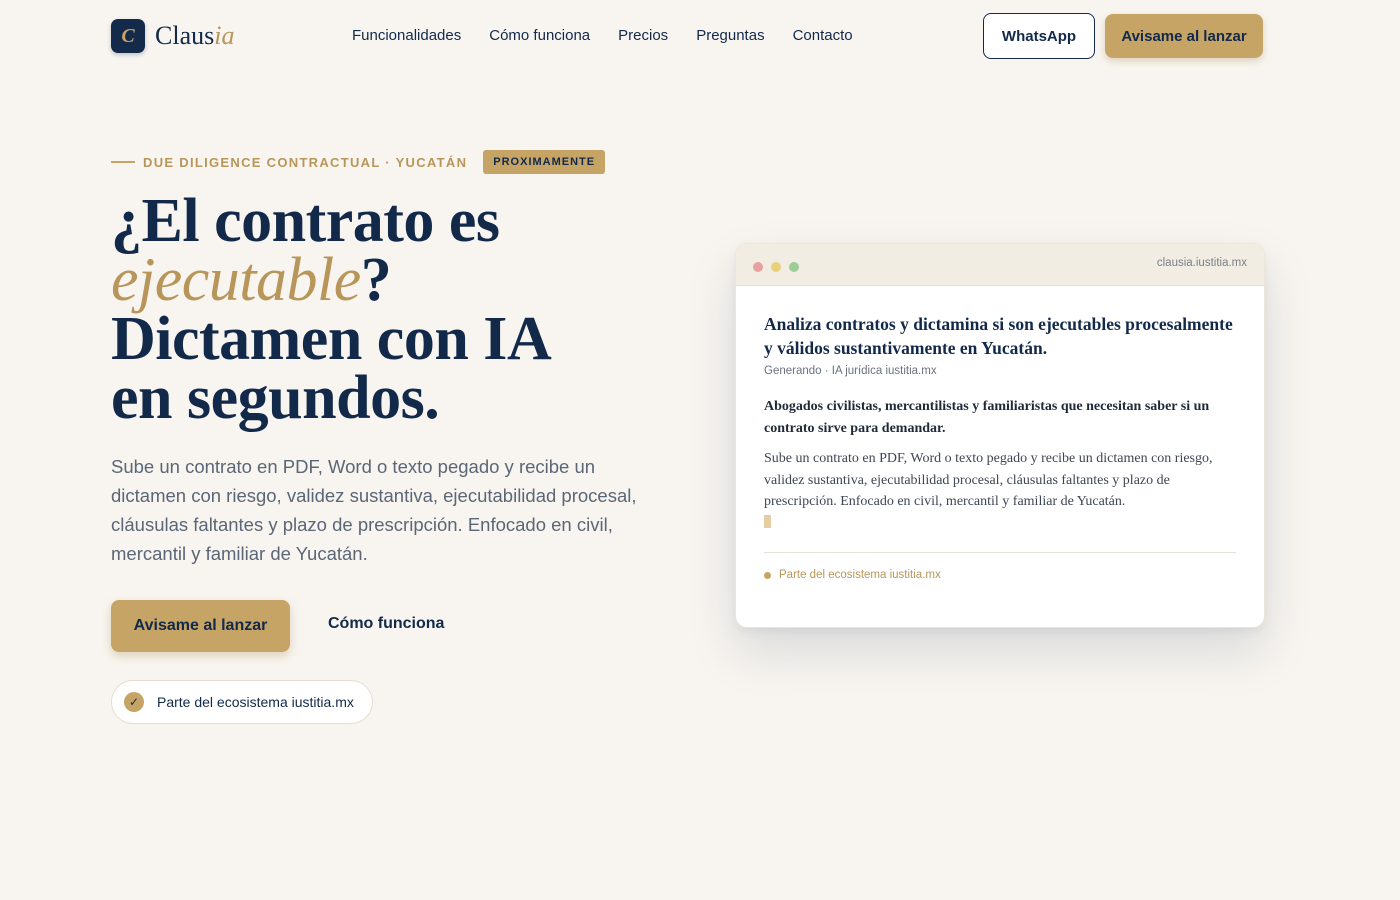 This screenshot has height=900, width=1400. I want to click on nav-link-preguntas: Preguntas, so click(730, 36).